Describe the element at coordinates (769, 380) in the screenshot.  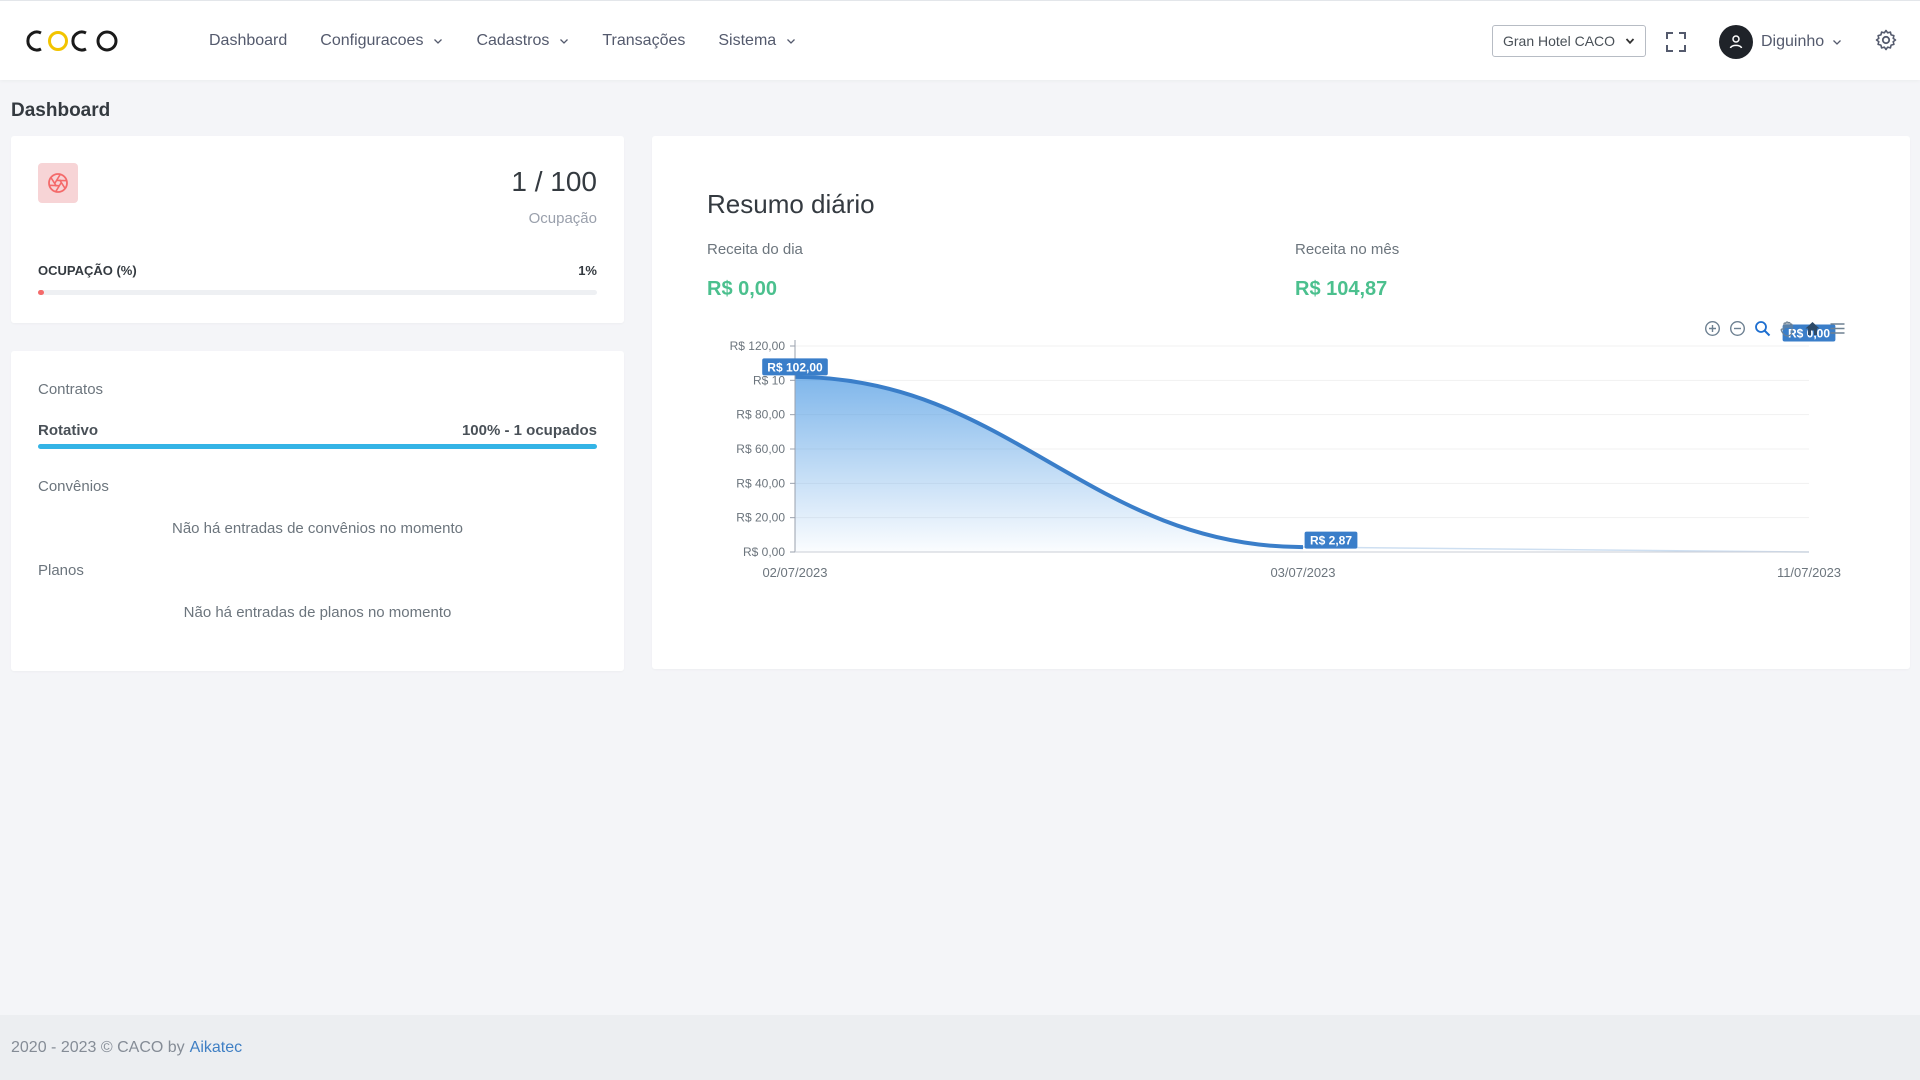
I see `y-tick-label: R$ 10` at that location.